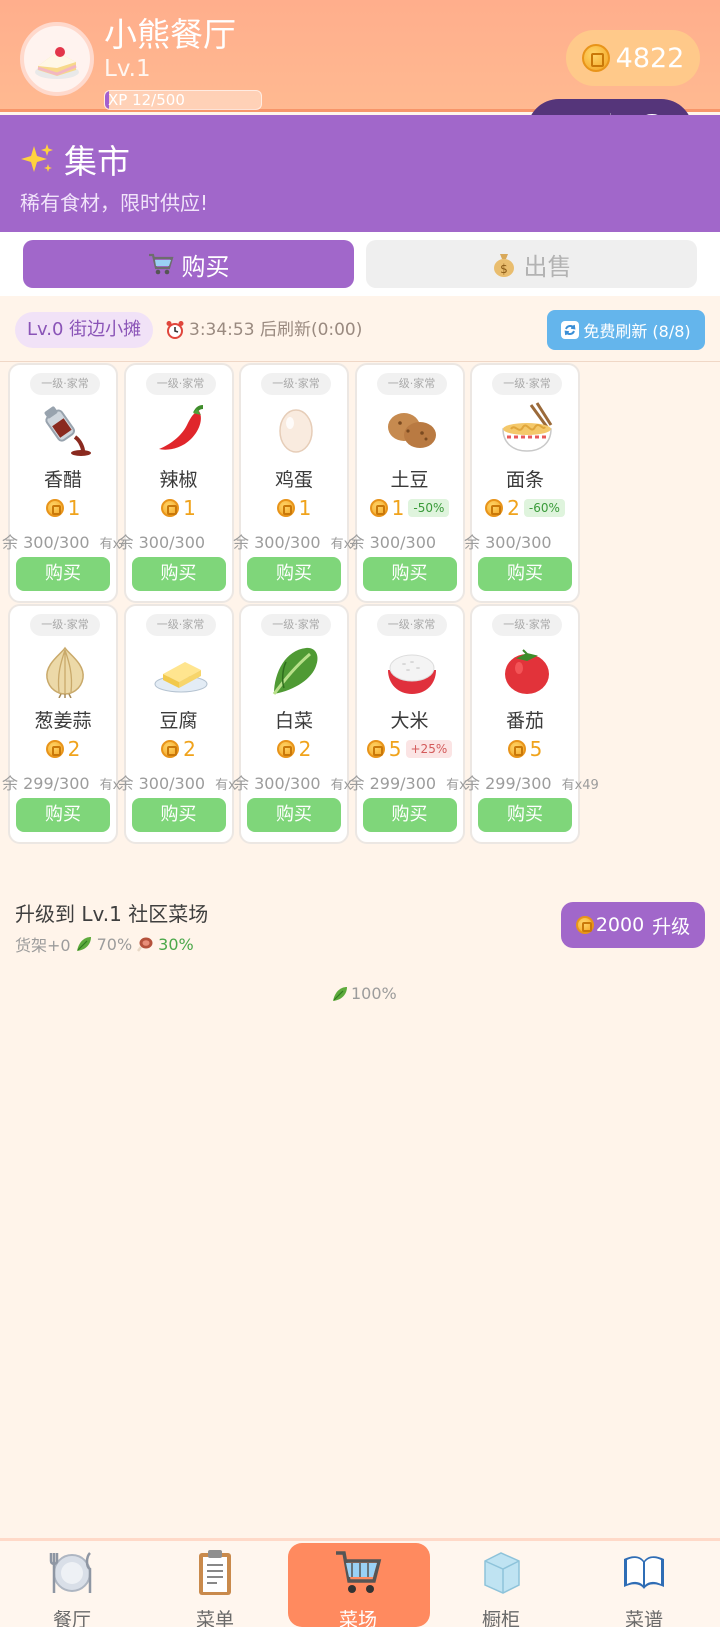 The height and width of the screenshot is (1627, 720). What do you see at coordinates (643, 1618) in the screenshot?
I see `nav-label: 菜谱` at bounding box center [643, 1618].